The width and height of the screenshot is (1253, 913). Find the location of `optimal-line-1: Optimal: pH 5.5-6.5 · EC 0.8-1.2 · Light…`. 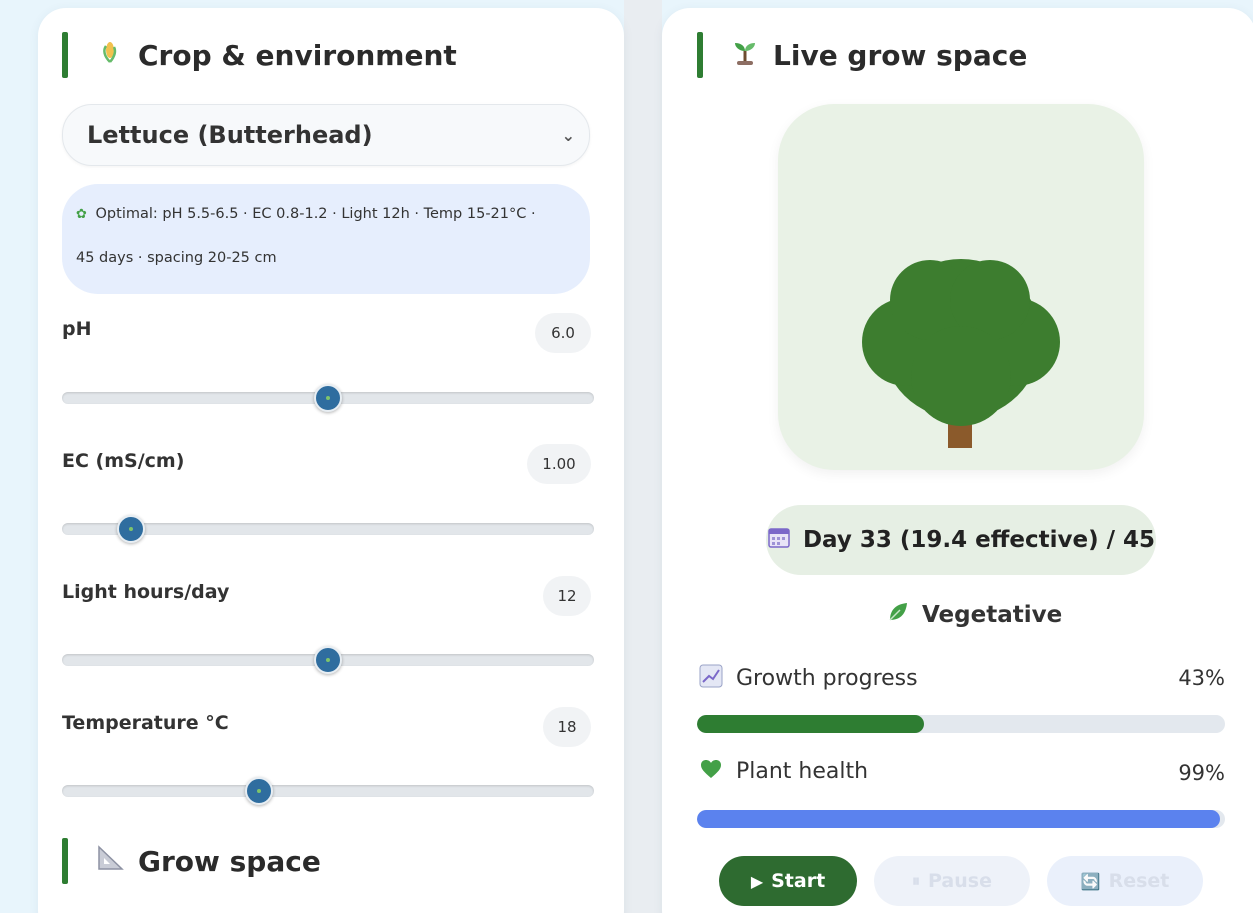

optimal-line-1: Optimal: pH 5.5-6.5 · EC 0.8-1.2 · Light… is located at coordinates (315, 214).